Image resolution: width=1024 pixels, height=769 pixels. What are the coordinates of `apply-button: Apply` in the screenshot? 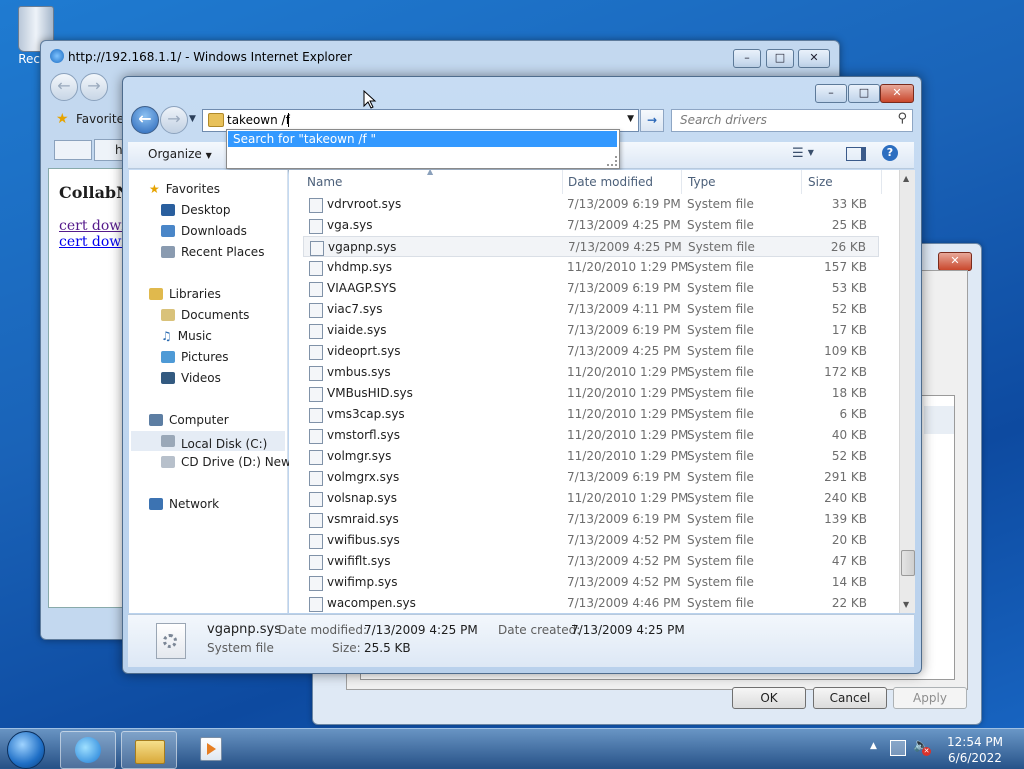 It's located at (930, 698).